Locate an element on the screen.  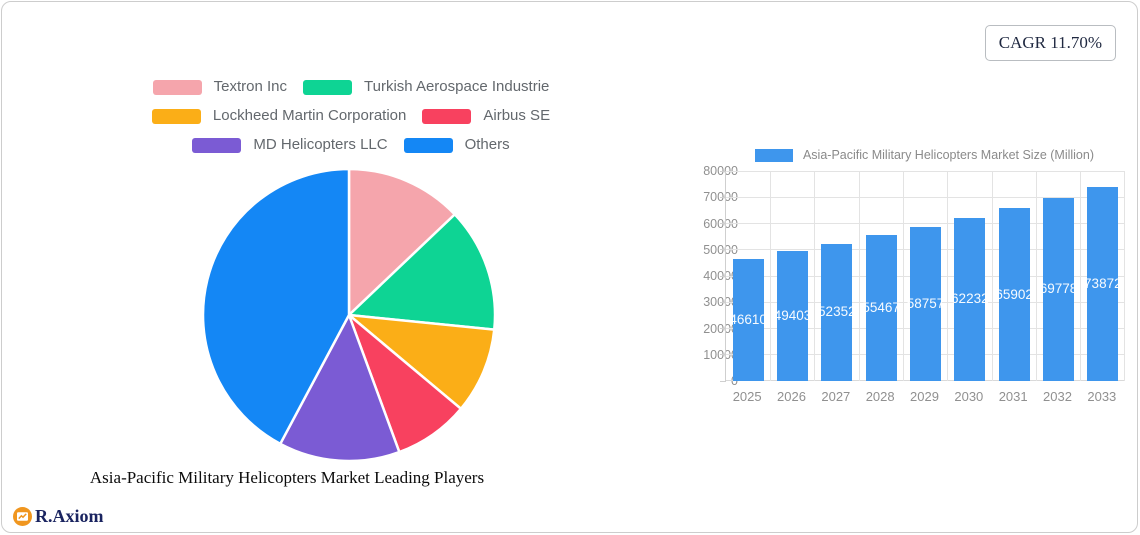
bar-2028: 55467 is located at coordinates (881, 308).